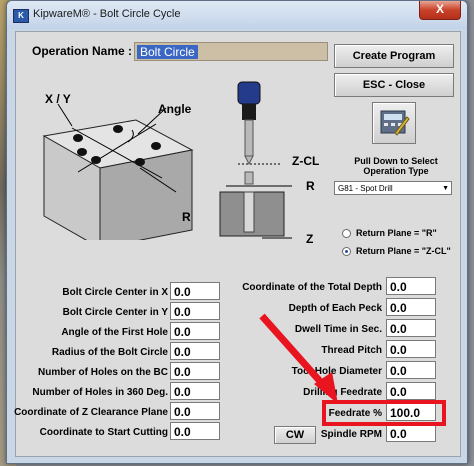 The width and height of the screenshot is (474, 466). What do you see at coordinates (195, 431) in the screenshot?
I see `start-cutting-input: 0.0` at bounding box center [195, 431].